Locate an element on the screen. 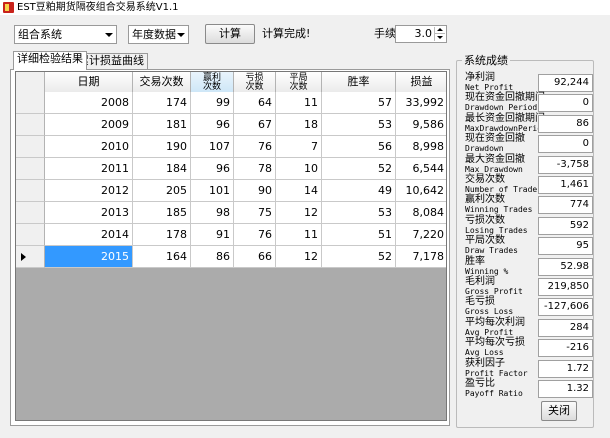 This screenshot has height=438, width=610. metric-value: 284 is located at coordinates (565, 327).